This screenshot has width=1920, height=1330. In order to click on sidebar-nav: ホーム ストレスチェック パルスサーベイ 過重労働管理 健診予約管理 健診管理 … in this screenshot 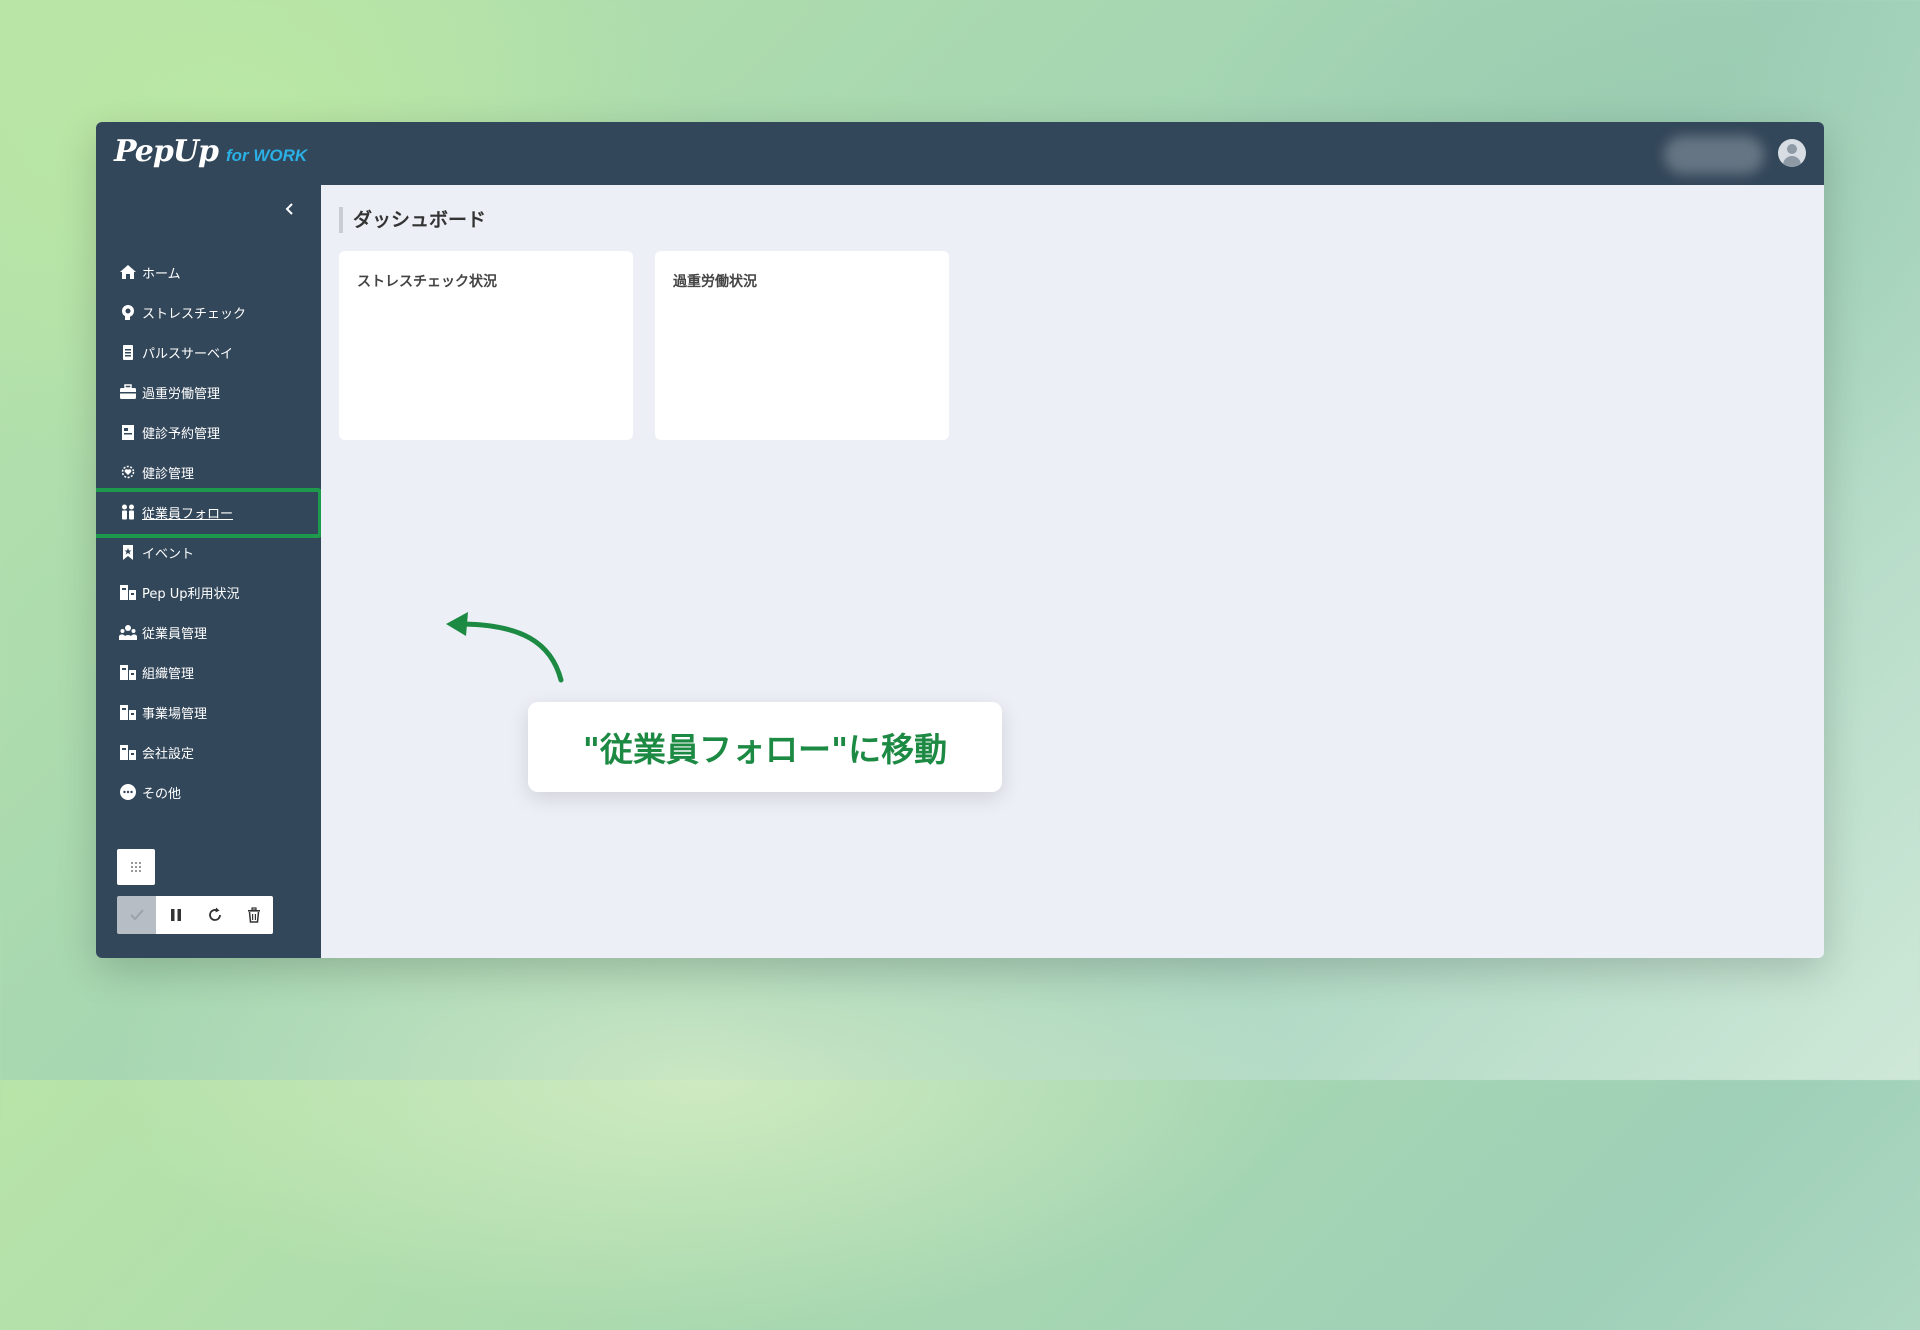, I will do `click(209, 532)`.